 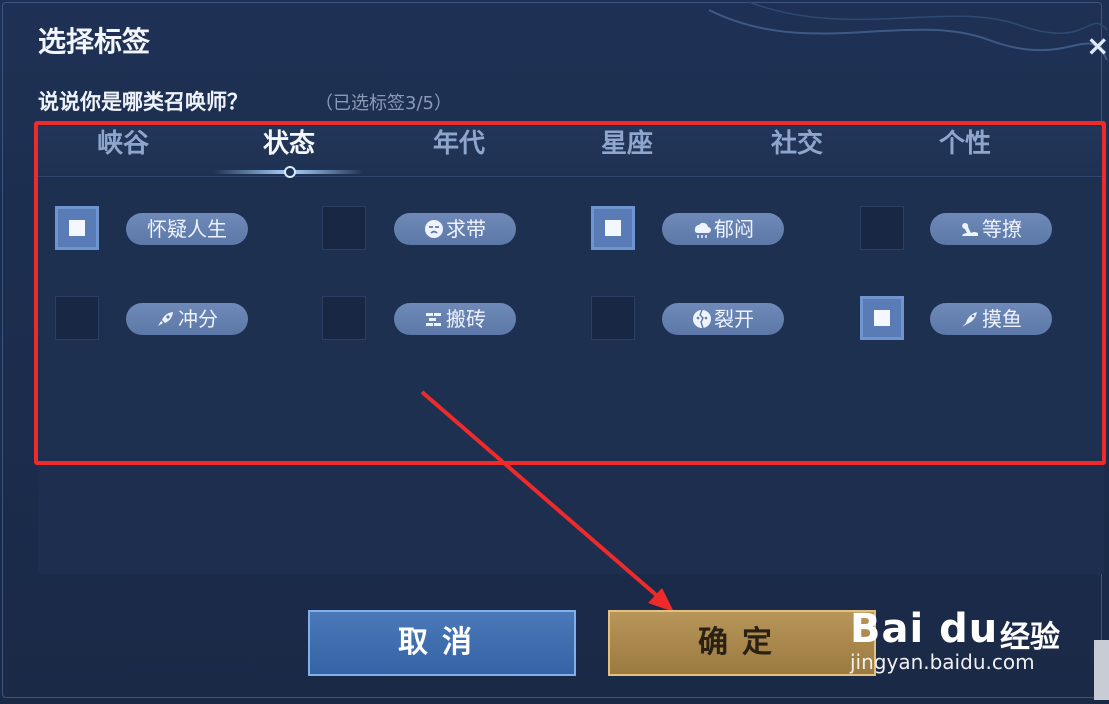 I want to click on baidu-watermark: Bai du 经验 jingyan.baidu.com, so click(x=955, y=640).